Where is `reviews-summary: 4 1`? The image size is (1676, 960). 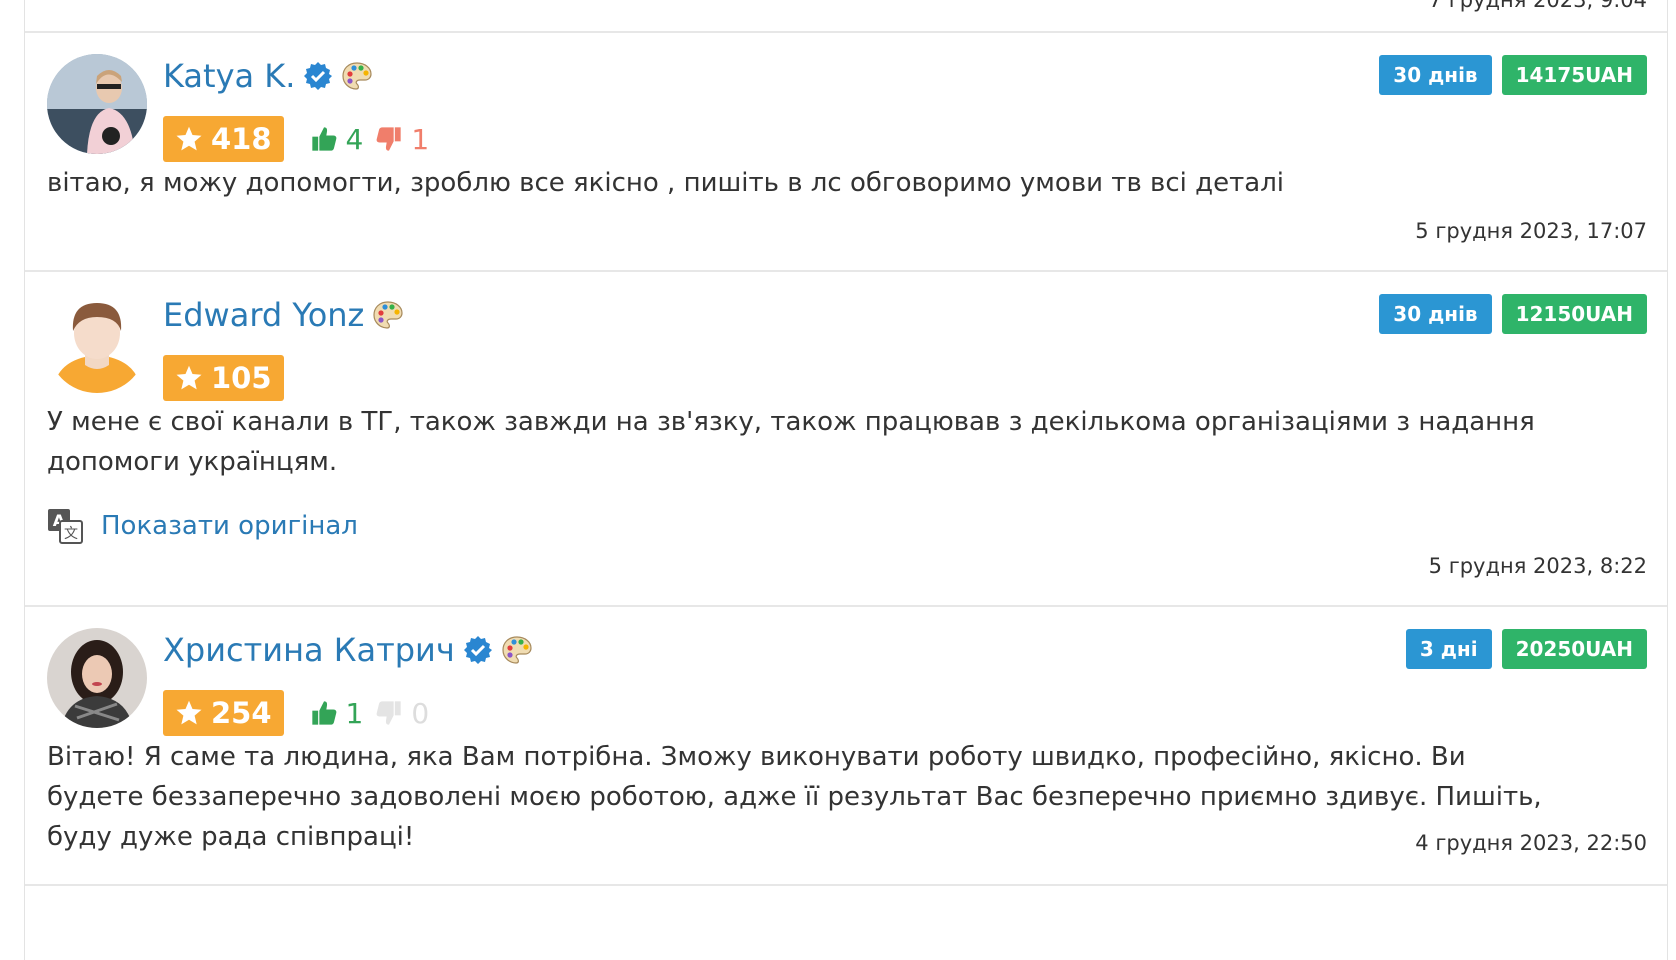
reviews-summary: 4 1 is located at coordinates (370, 139).